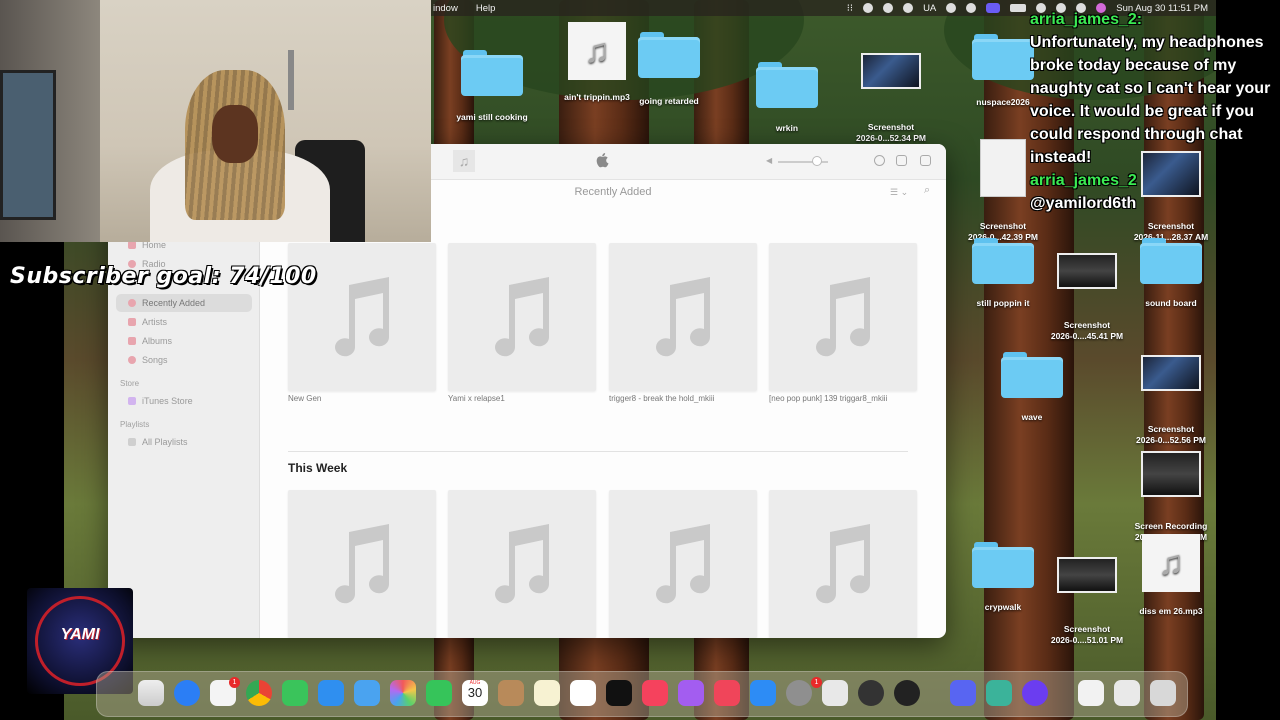 The height and width of the screenshot is (720, 1280). What do you see at coordinates (891, 98) in the screenshot?
I see `desktop-file: Screenshot 2026-0...52.34 PM` at bounding box center [891, 98].